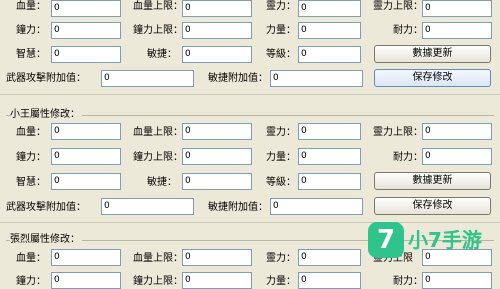 Image resolution: width=500 pixels, height=289 pixels. Describe the element at coordinates (46, 240) in the screenshot. I see `group-title-zhanglie: 張烈屬性修改：` at that location.